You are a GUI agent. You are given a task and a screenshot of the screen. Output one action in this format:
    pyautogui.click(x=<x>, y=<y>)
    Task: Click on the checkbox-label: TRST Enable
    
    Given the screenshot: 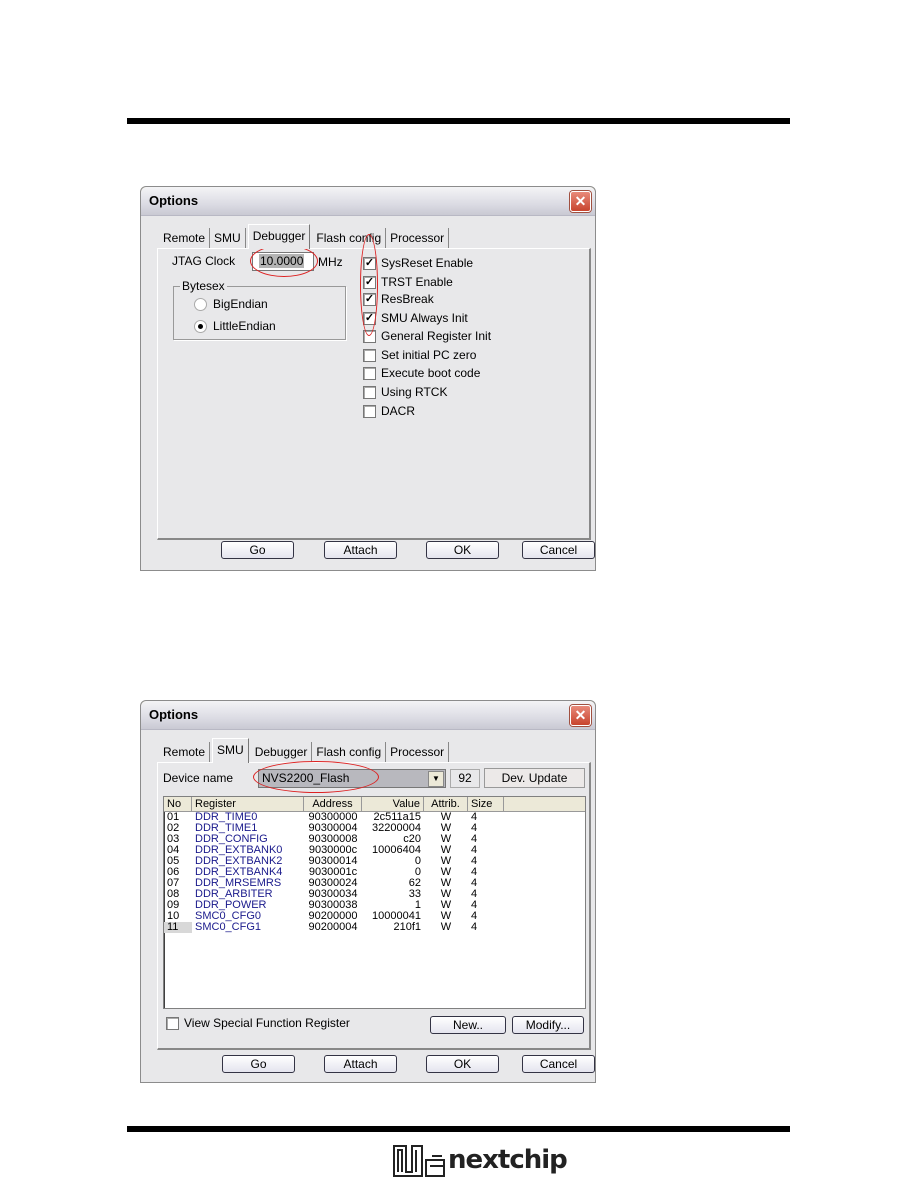 What is the action you would take?
    pyautogui.click(x=417, y=282)
    